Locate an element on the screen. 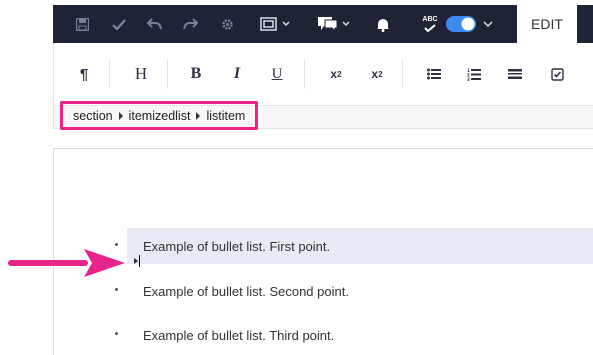  spellcheck-badge: ABC is located at coordinates (430, 19).